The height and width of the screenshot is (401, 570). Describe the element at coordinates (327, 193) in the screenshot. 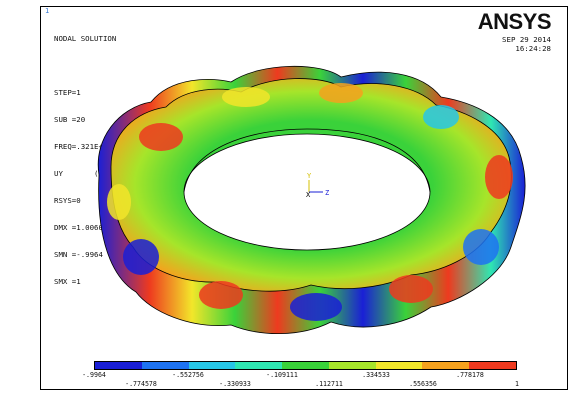

I see `triad-z-label: Z` at that location.